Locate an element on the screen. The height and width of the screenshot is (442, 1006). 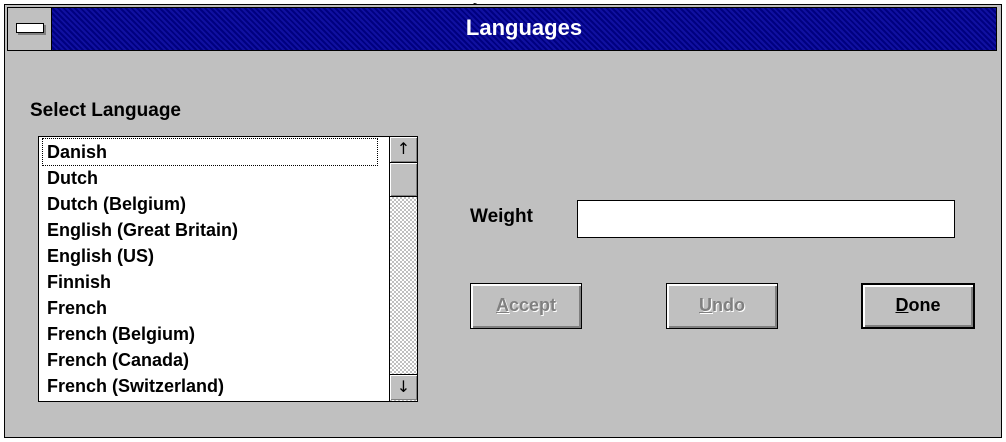
undo-button: Undo is located at coordinates (722, 306).